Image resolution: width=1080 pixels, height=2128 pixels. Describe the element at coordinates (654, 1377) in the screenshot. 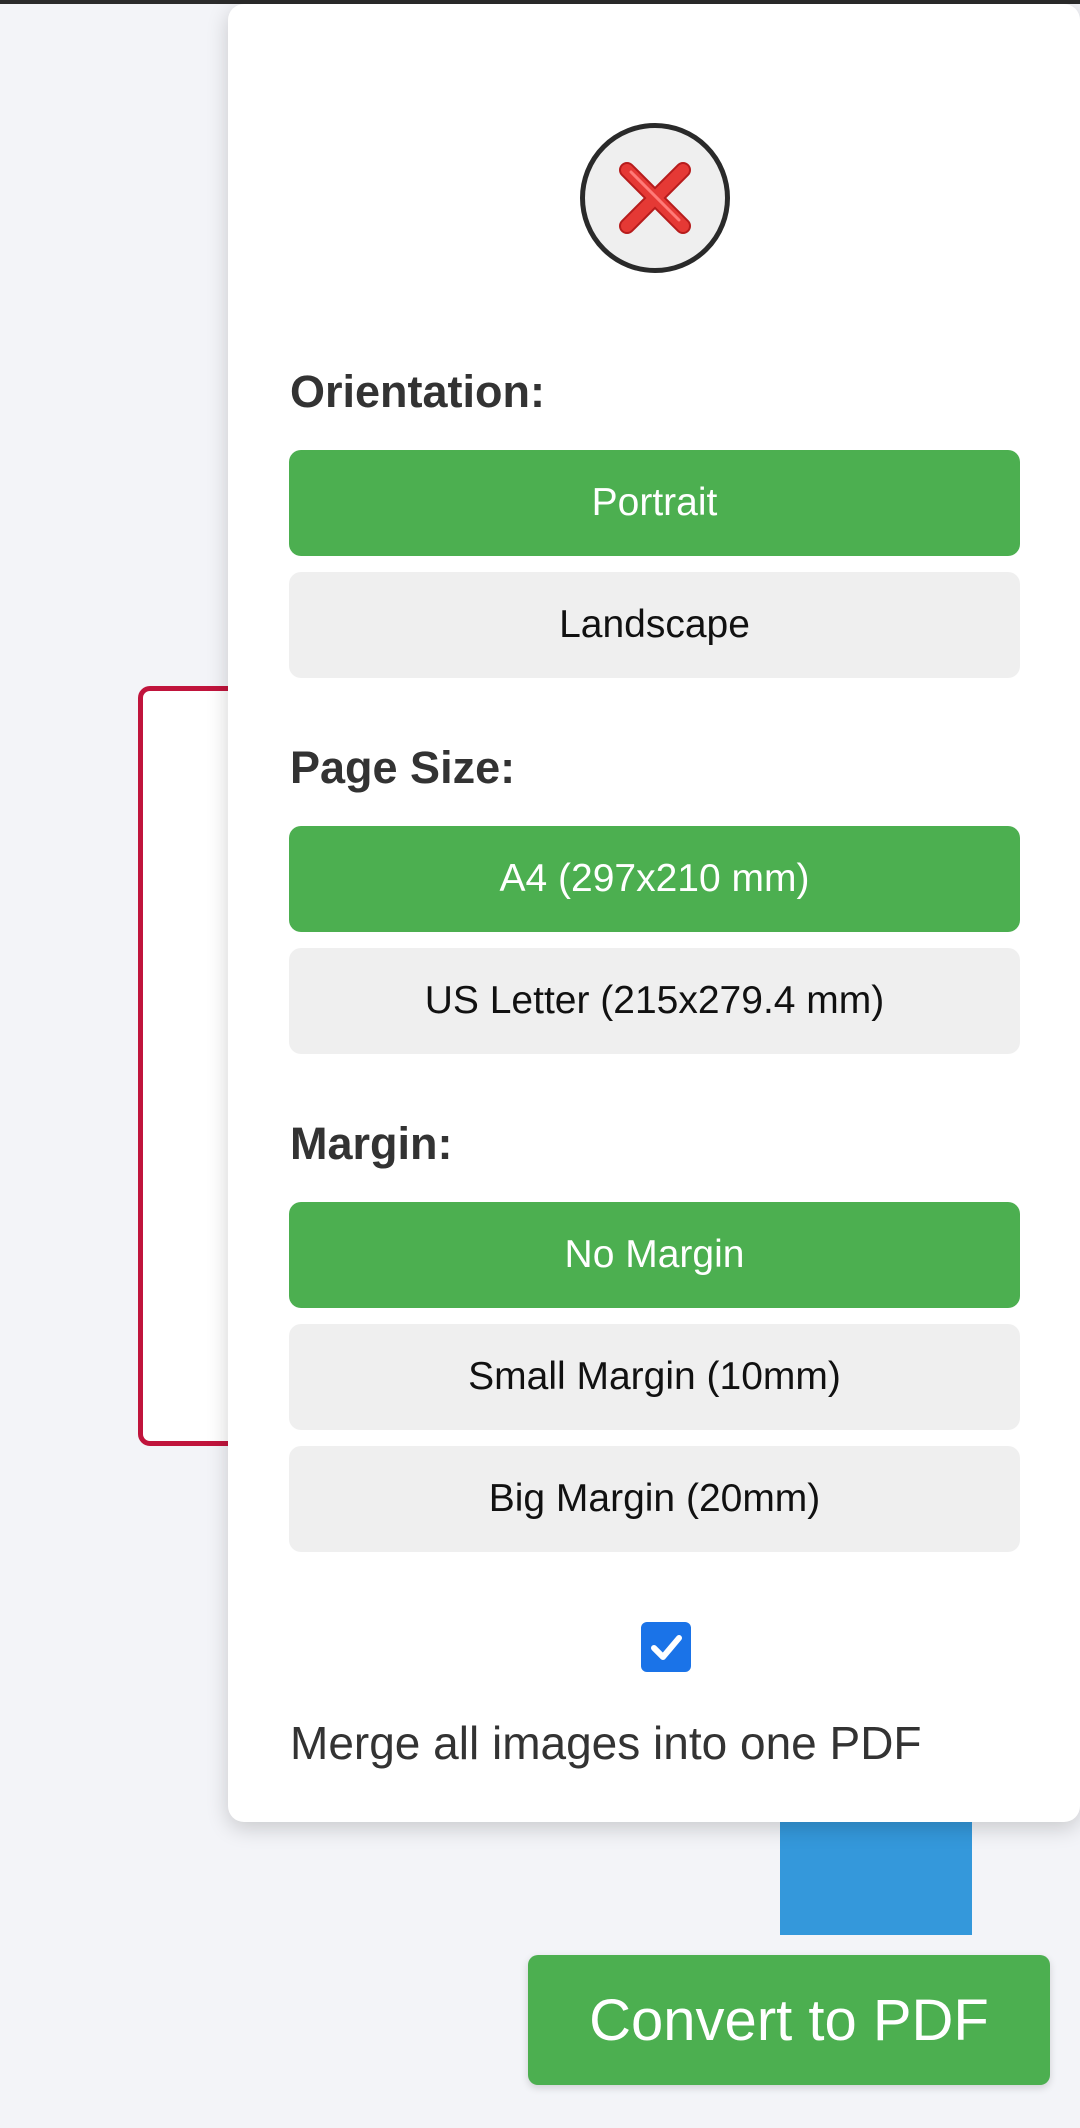

I see `margin-small-button: Small Margin (10mm)` at that location.